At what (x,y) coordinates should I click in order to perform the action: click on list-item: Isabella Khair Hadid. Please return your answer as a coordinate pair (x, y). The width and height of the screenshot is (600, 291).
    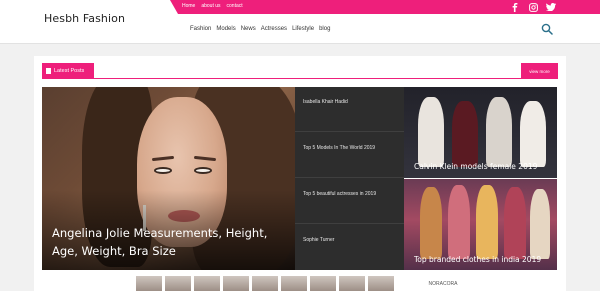
    Looking at the image, I should click on (349, 109).